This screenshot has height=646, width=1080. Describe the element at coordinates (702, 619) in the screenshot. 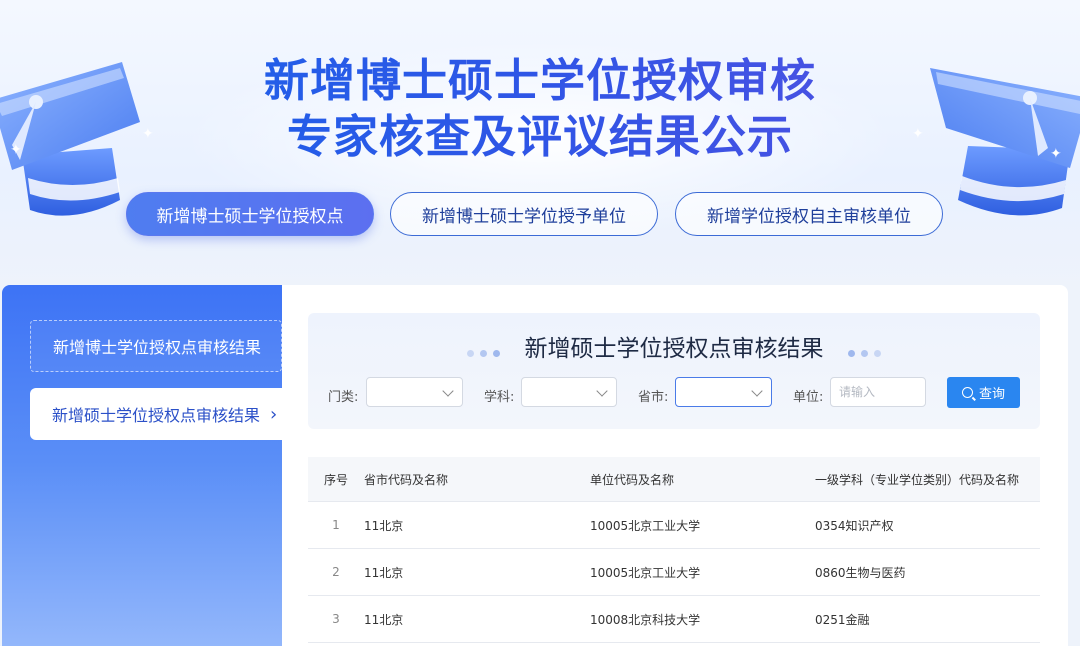

I see `row-unit: 10008北京科技大学` at that location.